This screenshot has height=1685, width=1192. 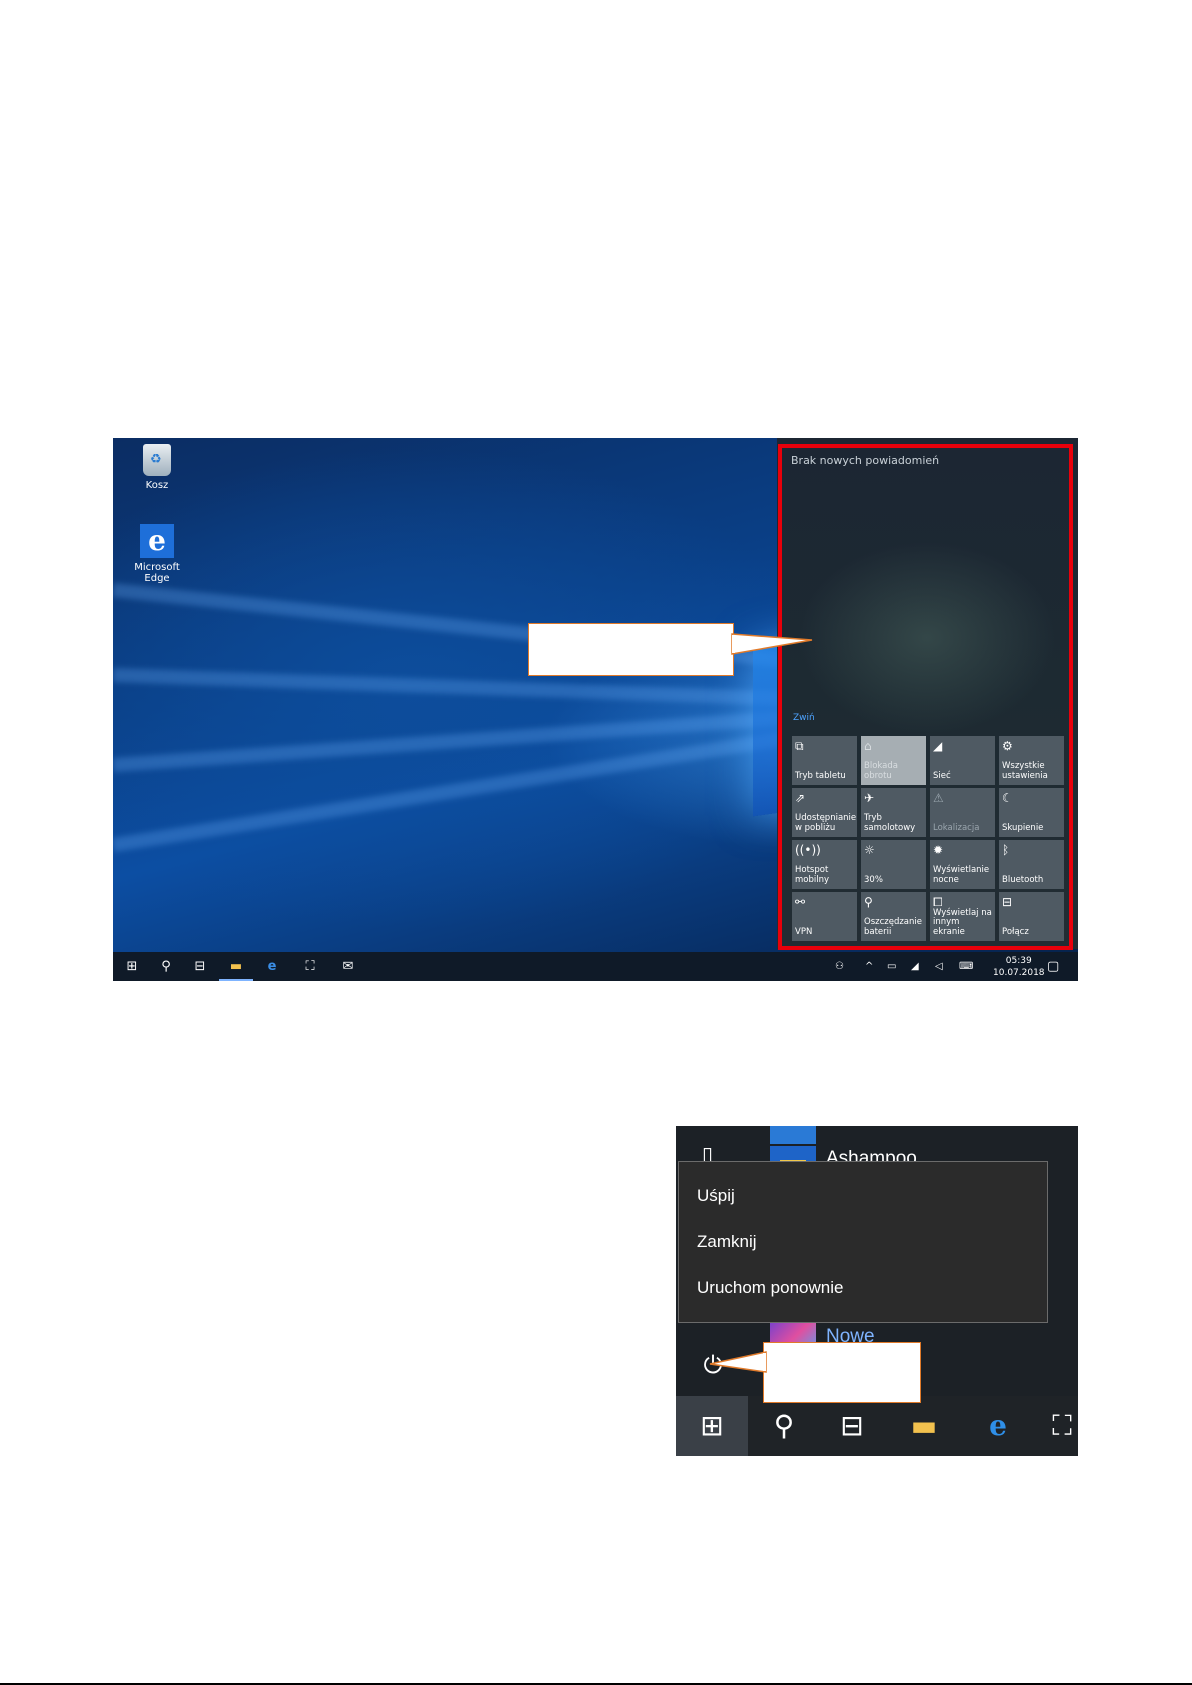 What do you see at coordinates (1053, 966) in the screenshot?
I see `action-center-icon: ▢` at bounding box center [1053, 966].